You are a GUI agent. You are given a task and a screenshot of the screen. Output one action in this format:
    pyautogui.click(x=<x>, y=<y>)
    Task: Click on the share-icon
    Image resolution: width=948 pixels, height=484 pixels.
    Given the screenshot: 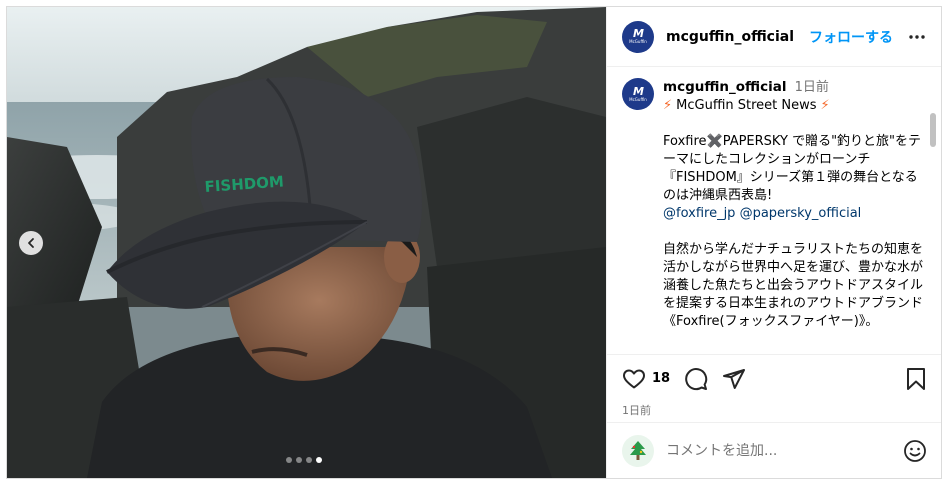 What is the action you would take?
    pyautogui.click(x=734, y=378)
    